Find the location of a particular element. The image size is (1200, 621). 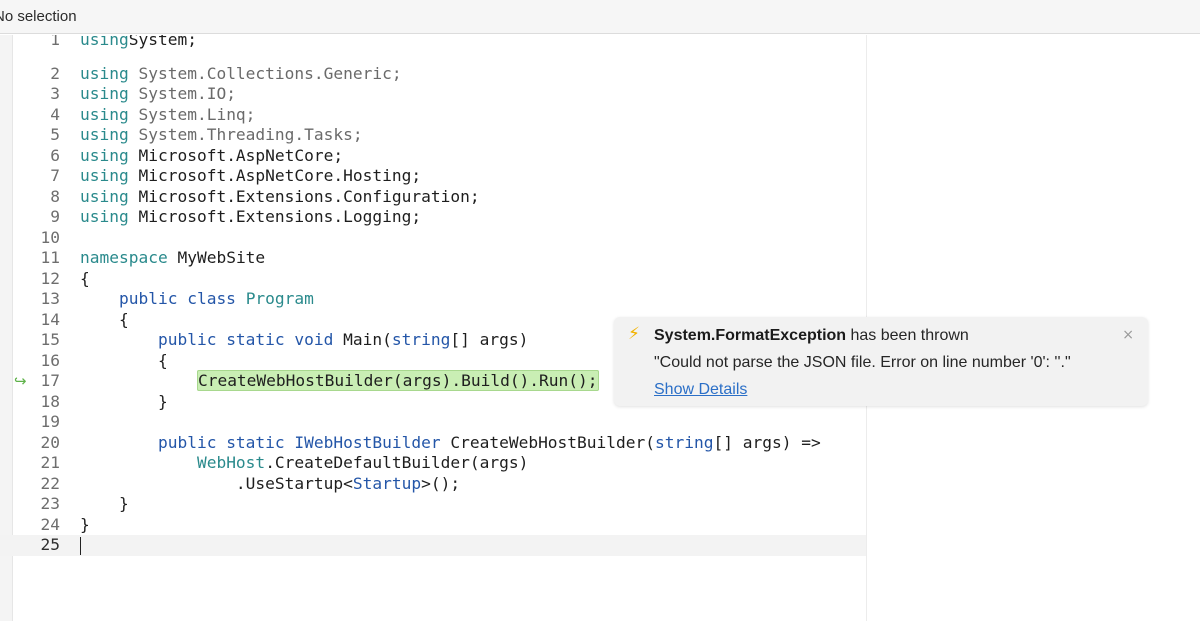

text-caret is located at coordinates (80, 546).